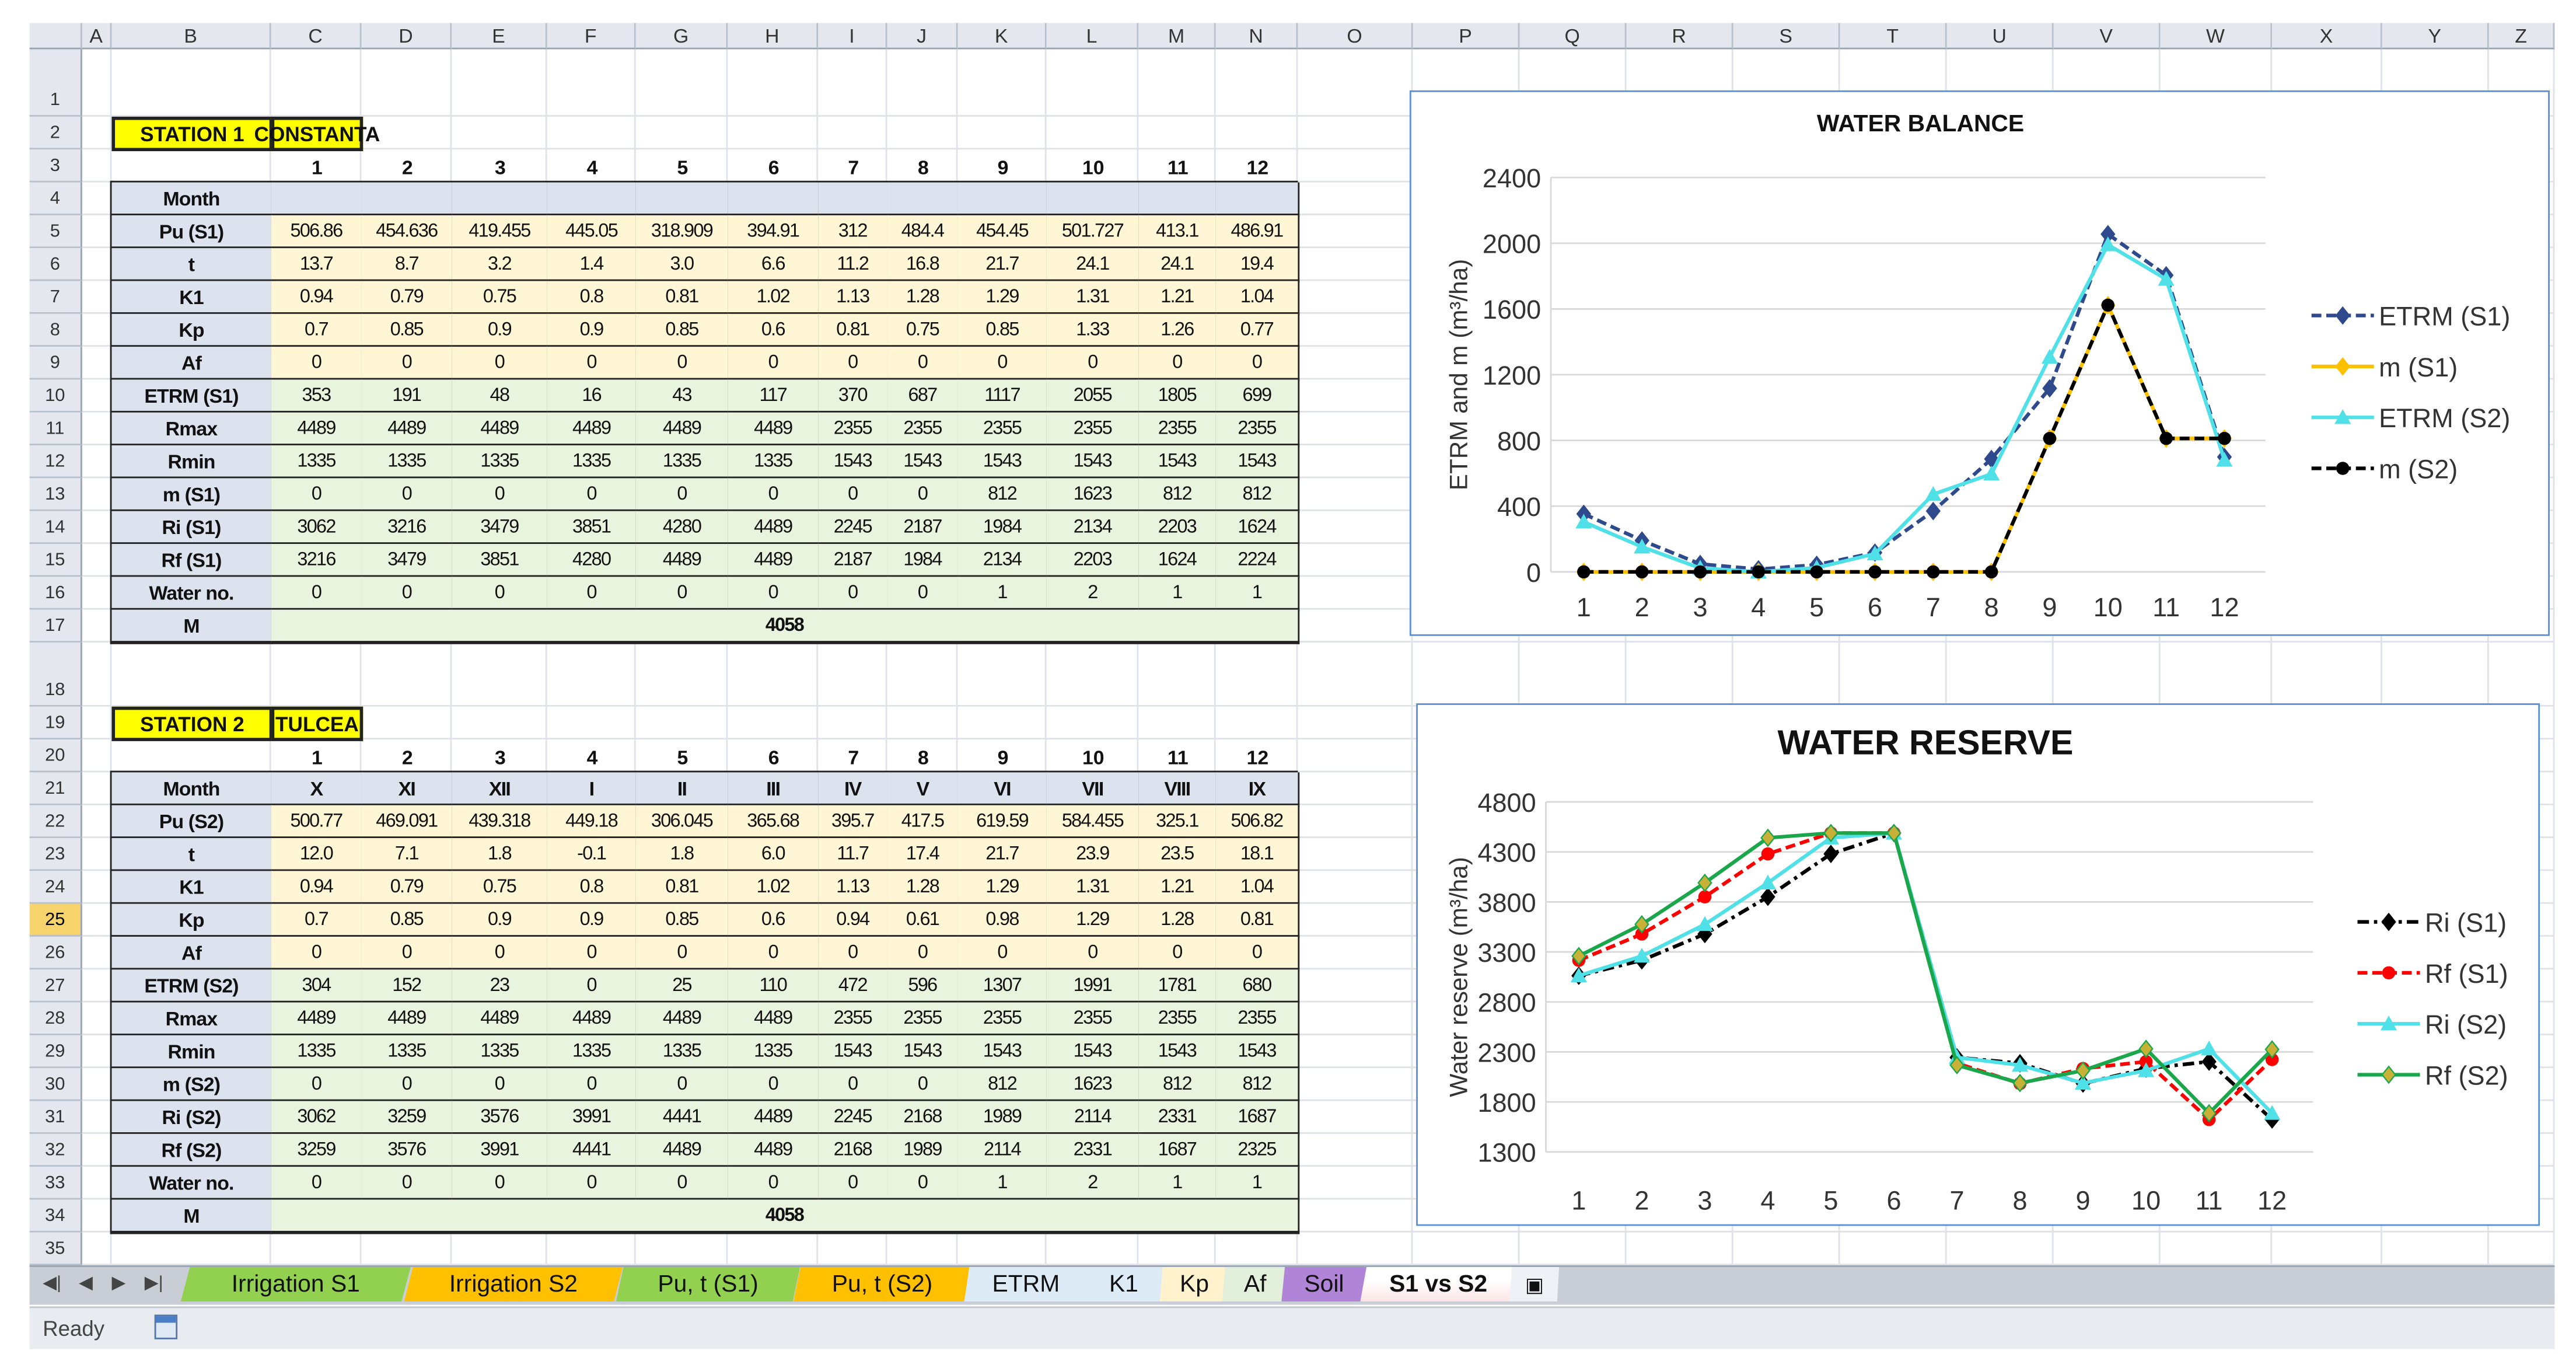 This screenshot has height=1368, width=2576. Describe the element at coordinates (192, 1185) in the screenshot. I see `row-label: Water no.` at that location.